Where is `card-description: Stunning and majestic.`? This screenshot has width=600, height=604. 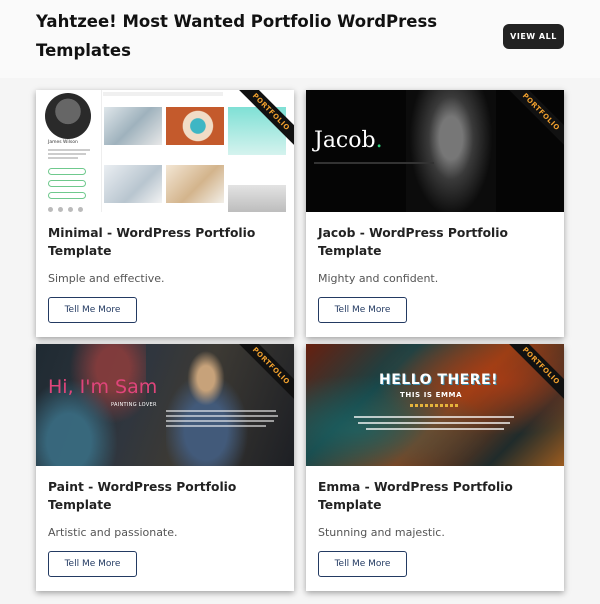
card-description: Stunning and majestic. is located at coordinates (381, 532).